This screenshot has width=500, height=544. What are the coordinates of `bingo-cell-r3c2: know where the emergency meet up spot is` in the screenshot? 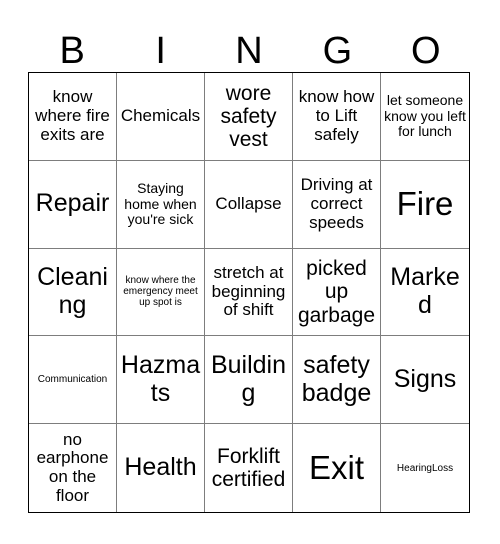 It's located at (161, 292).